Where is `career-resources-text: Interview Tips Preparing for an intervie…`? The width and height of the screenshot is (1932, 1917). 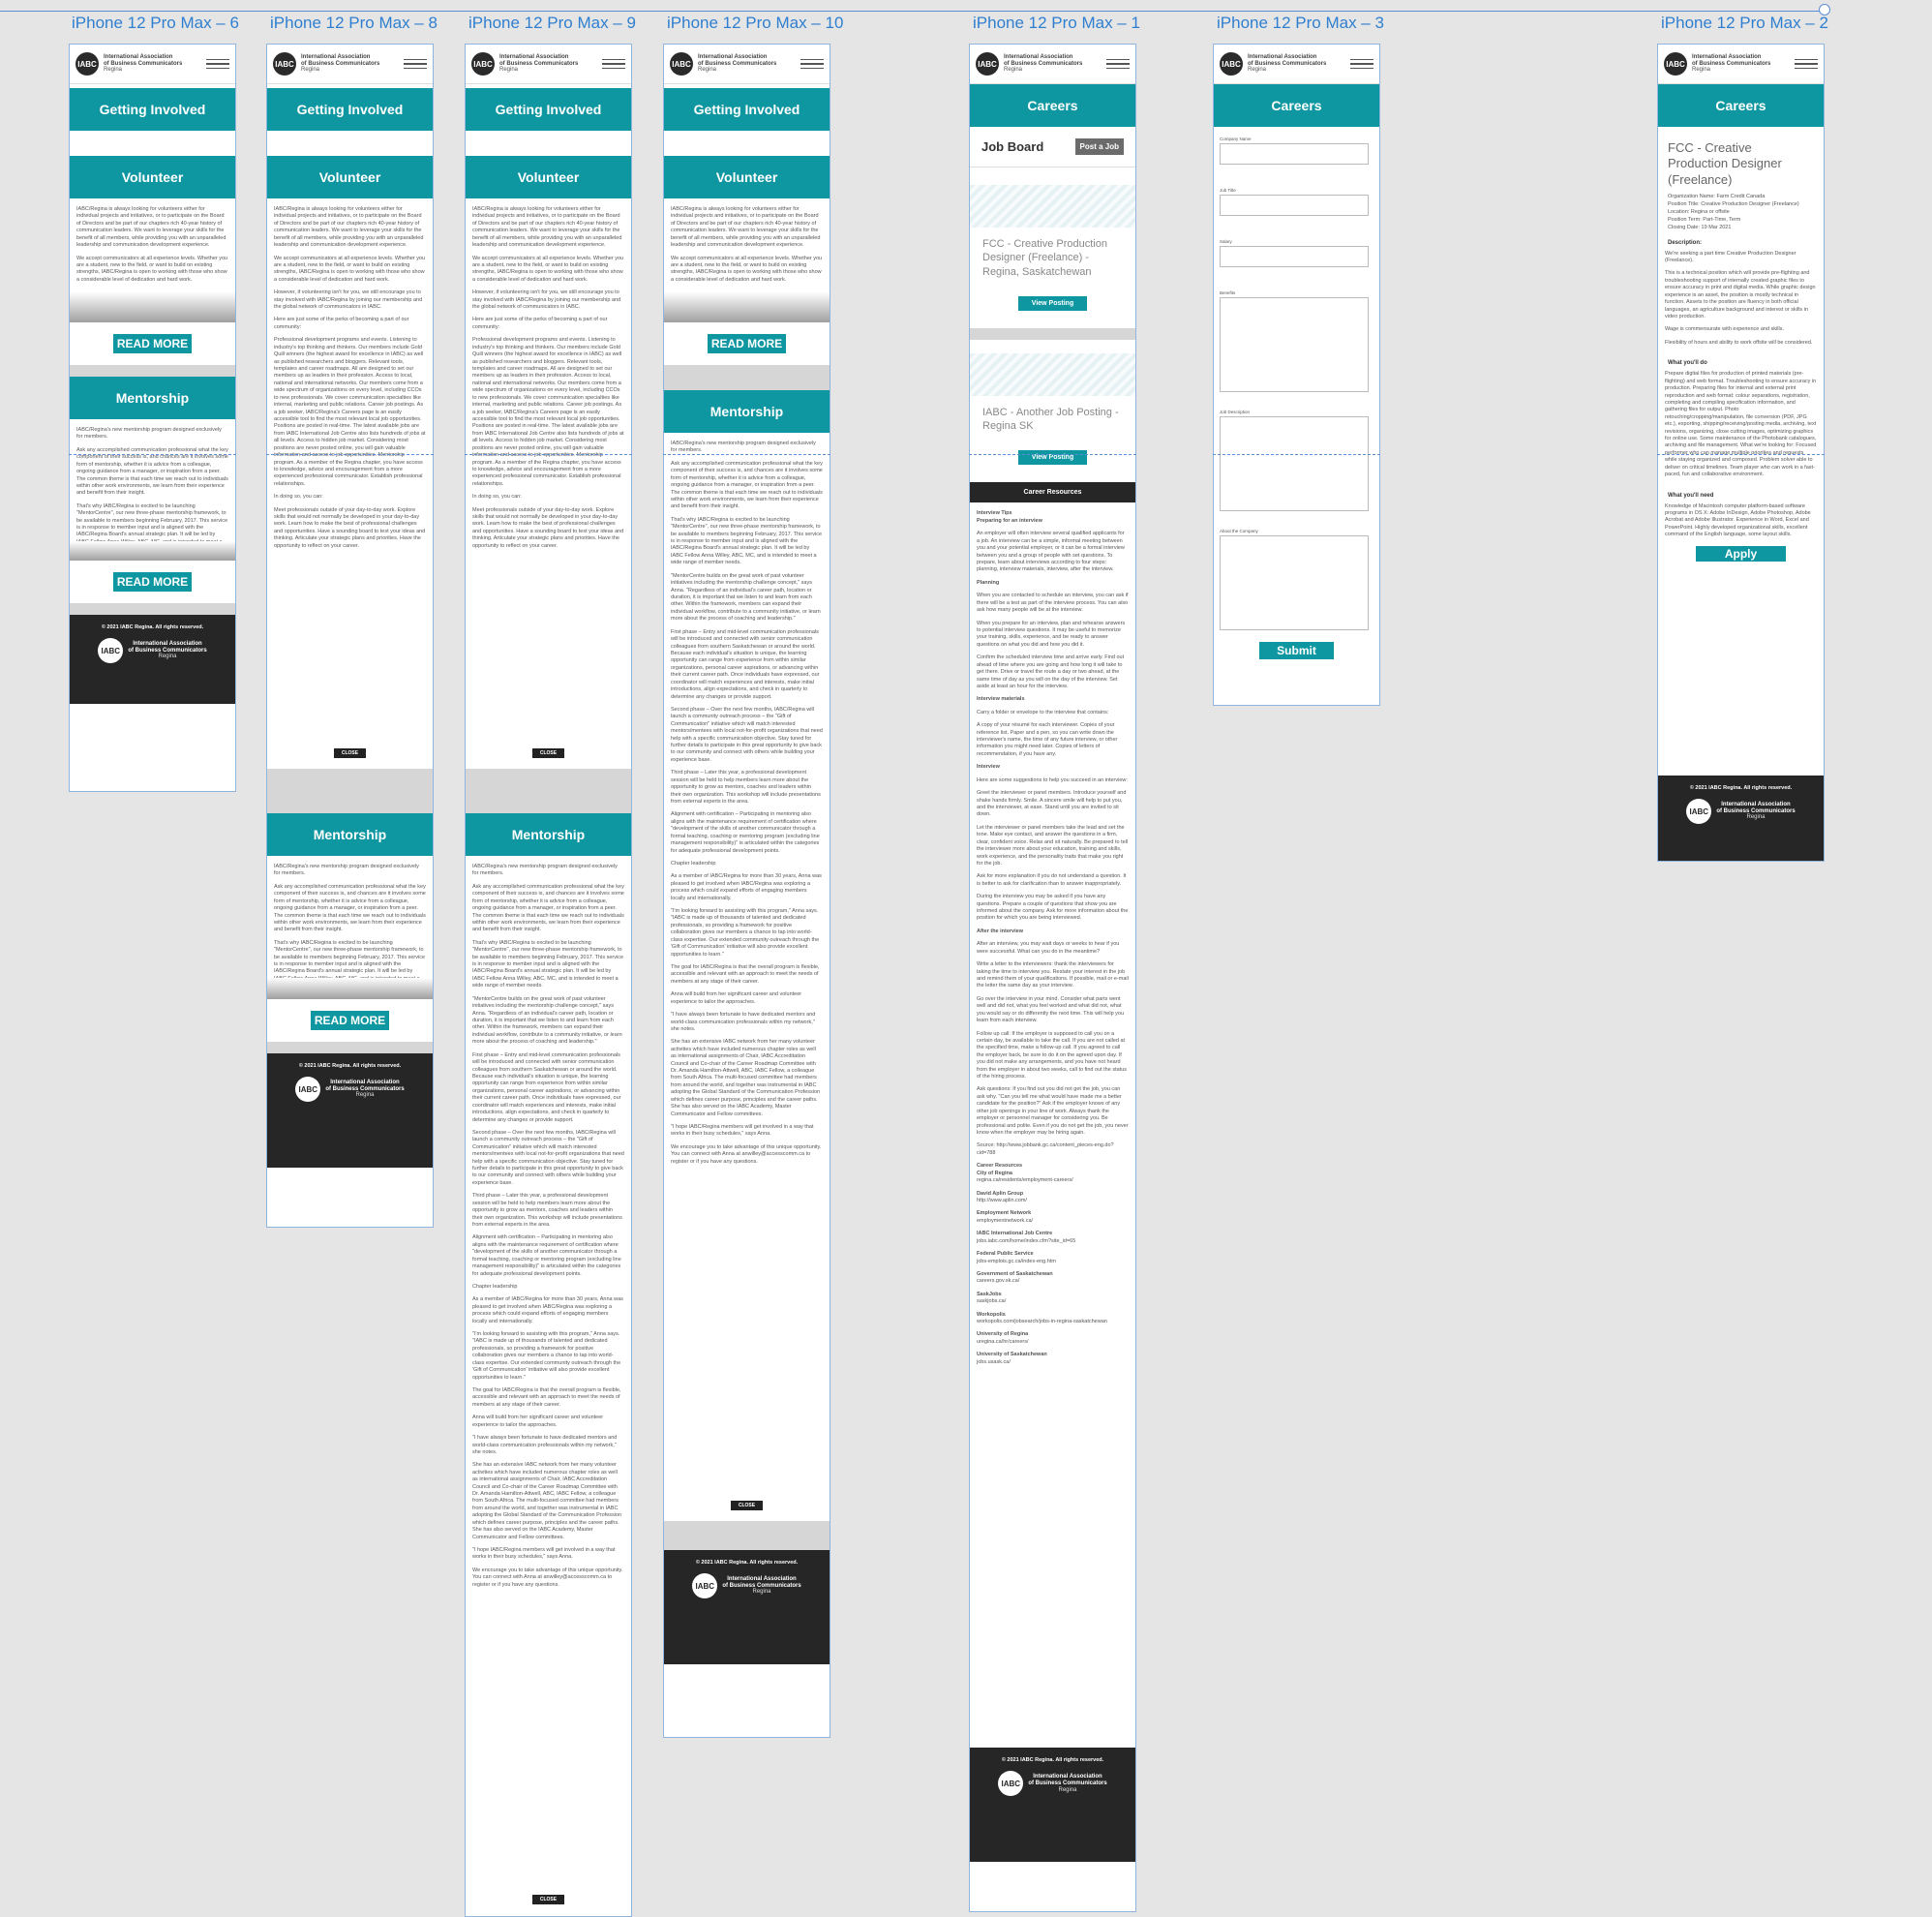 career-resources-text: Interview Tips Preparing for an intervie… is located at coordinates (1053, 938).